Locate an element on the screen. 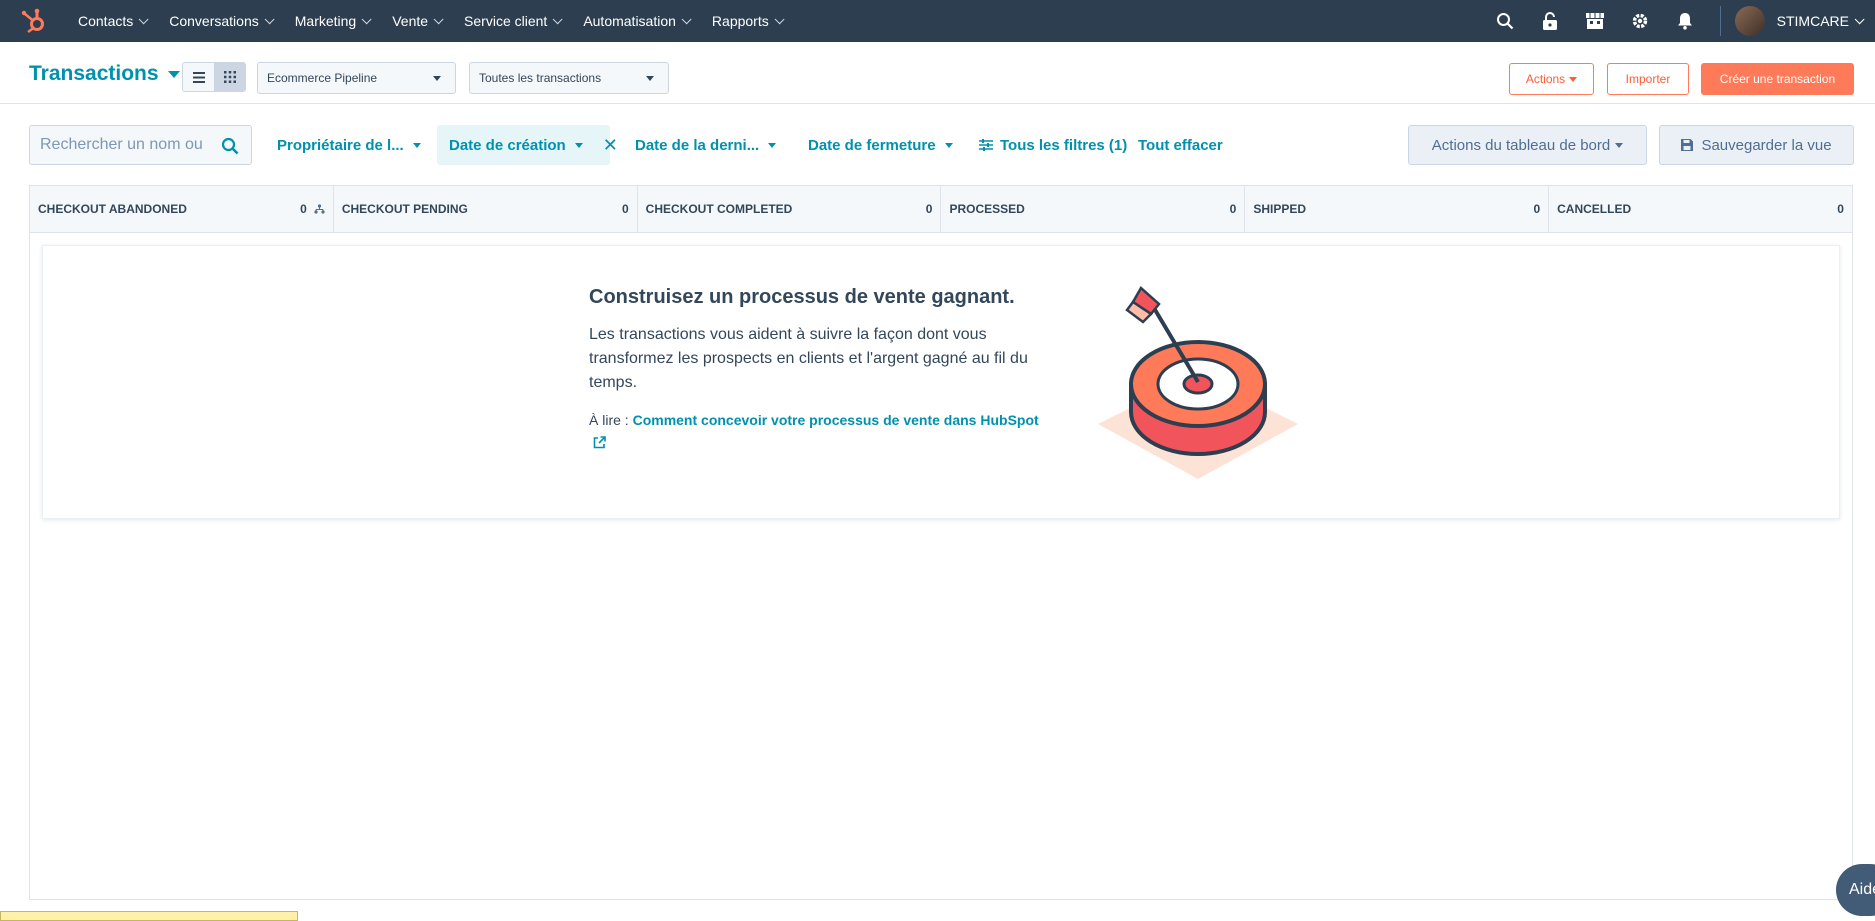 Image resolution: width=1875 pixels, height=921 pixels. actions-button: Actions is located at coordinates (1551, 79).